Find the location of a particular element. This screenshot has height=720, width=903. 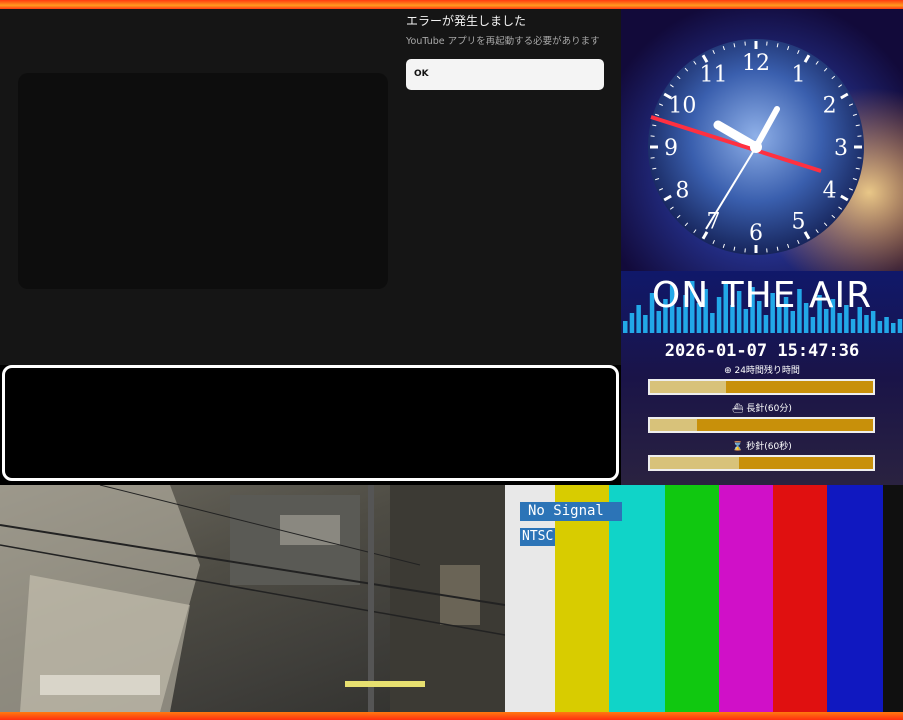

clock-numeral: 7 is located at coordinates (714, 222).